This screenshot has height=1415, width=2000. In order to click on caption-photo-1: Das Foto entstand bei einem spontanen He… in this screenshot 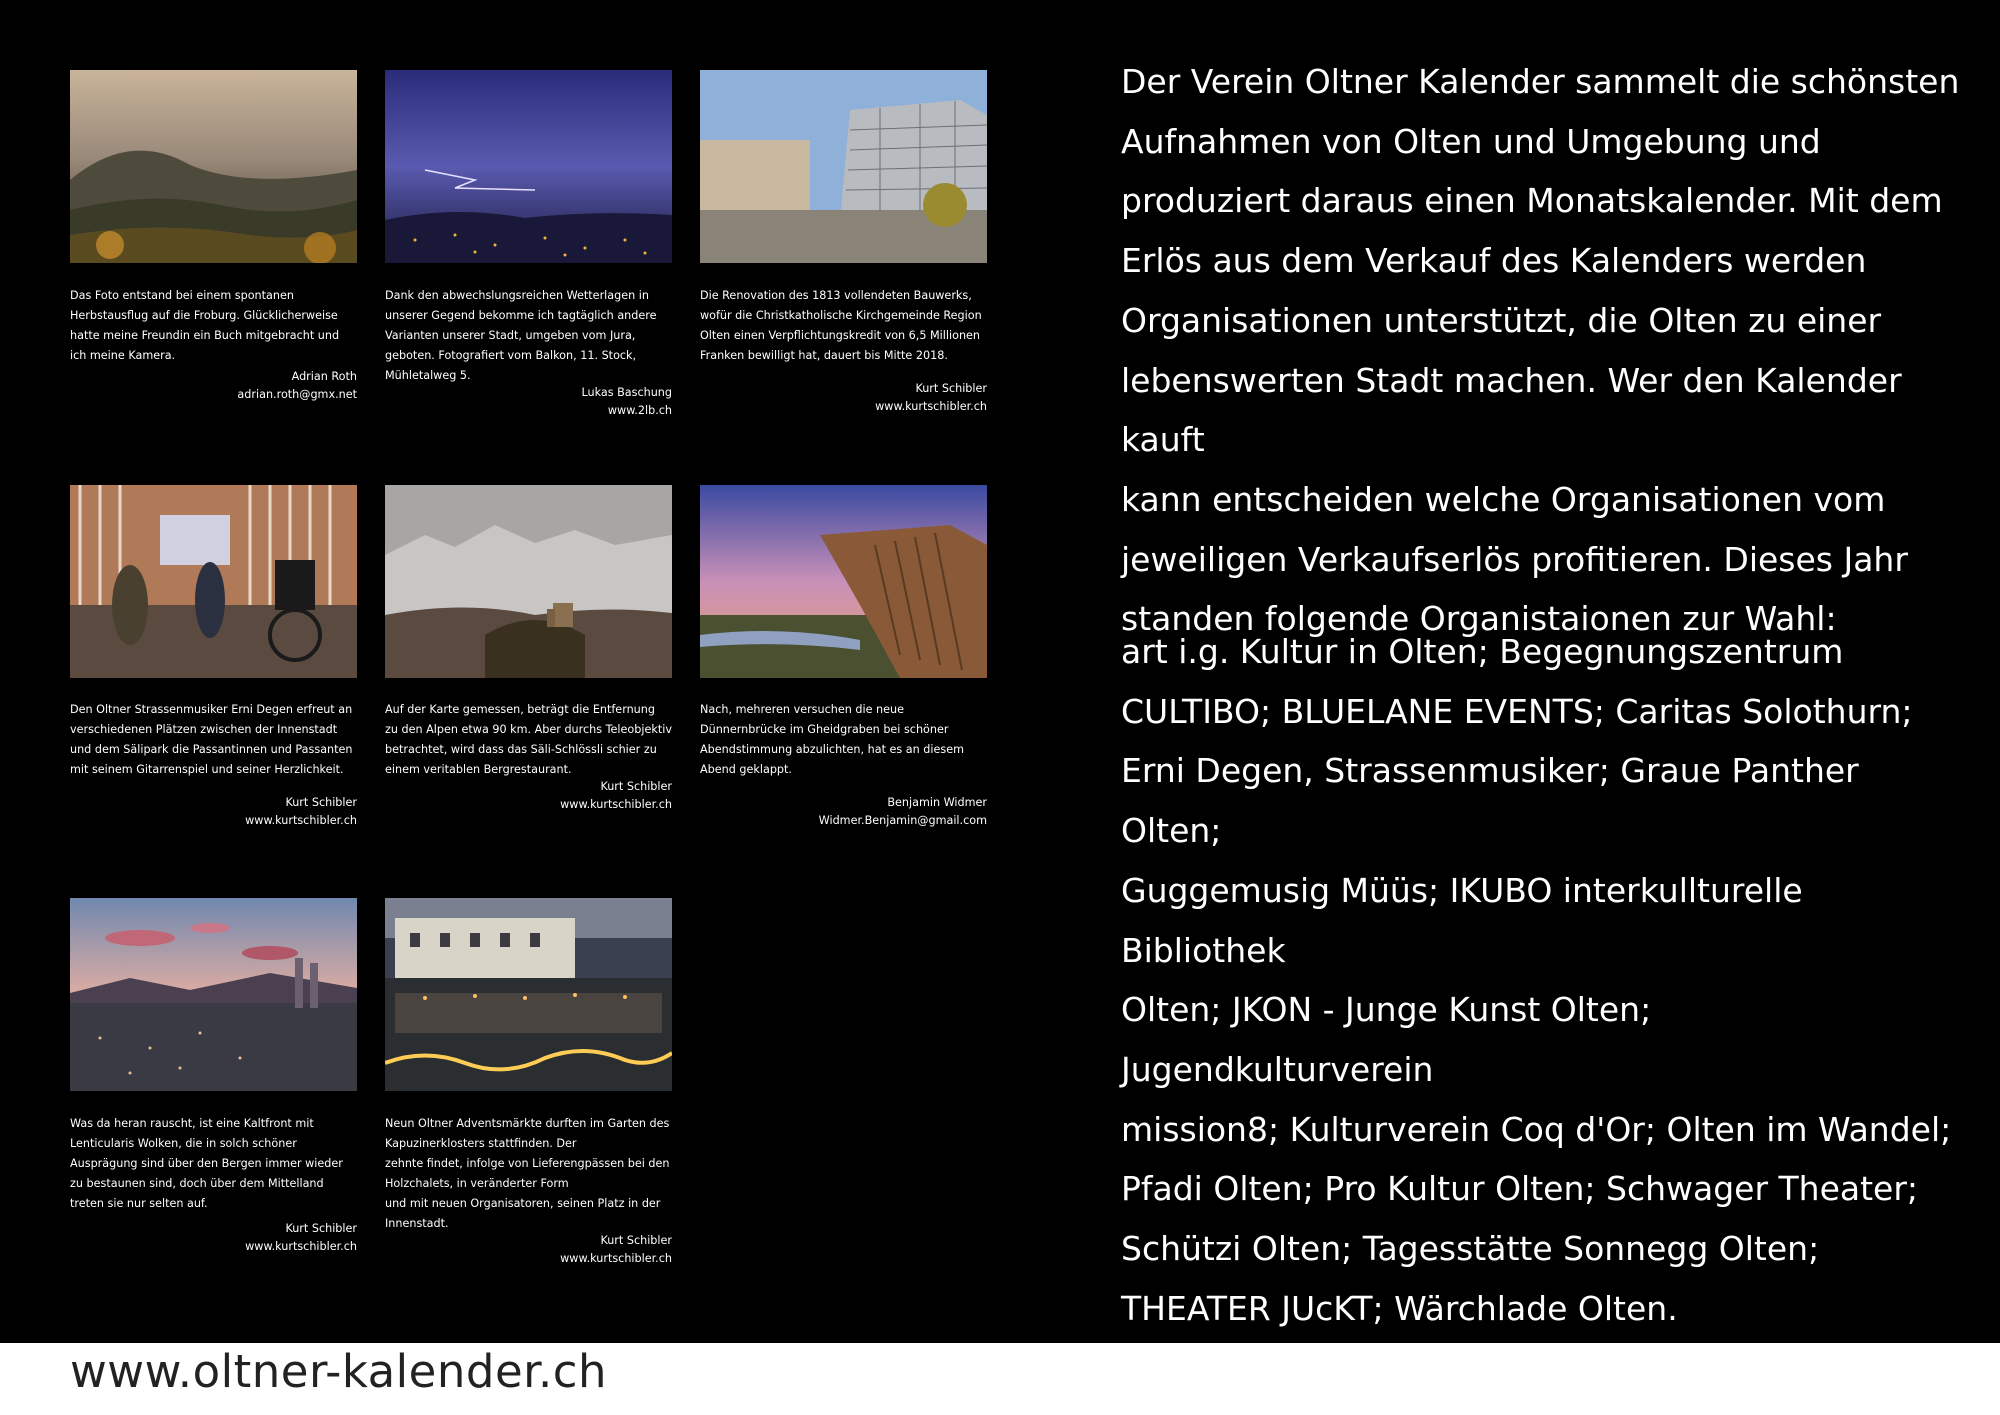, I will do `click(213, 344)`.